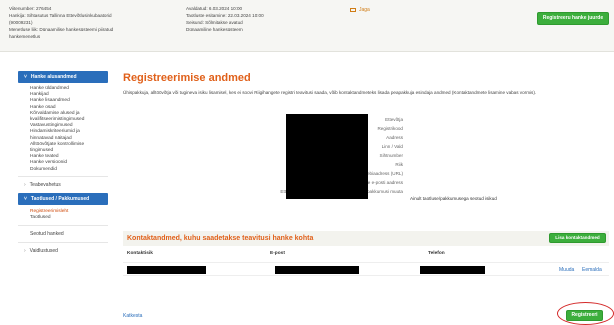 Image resolution: width=614 pixels, height=325 pixels. I want to click on mail-icon, so click(353, 10).